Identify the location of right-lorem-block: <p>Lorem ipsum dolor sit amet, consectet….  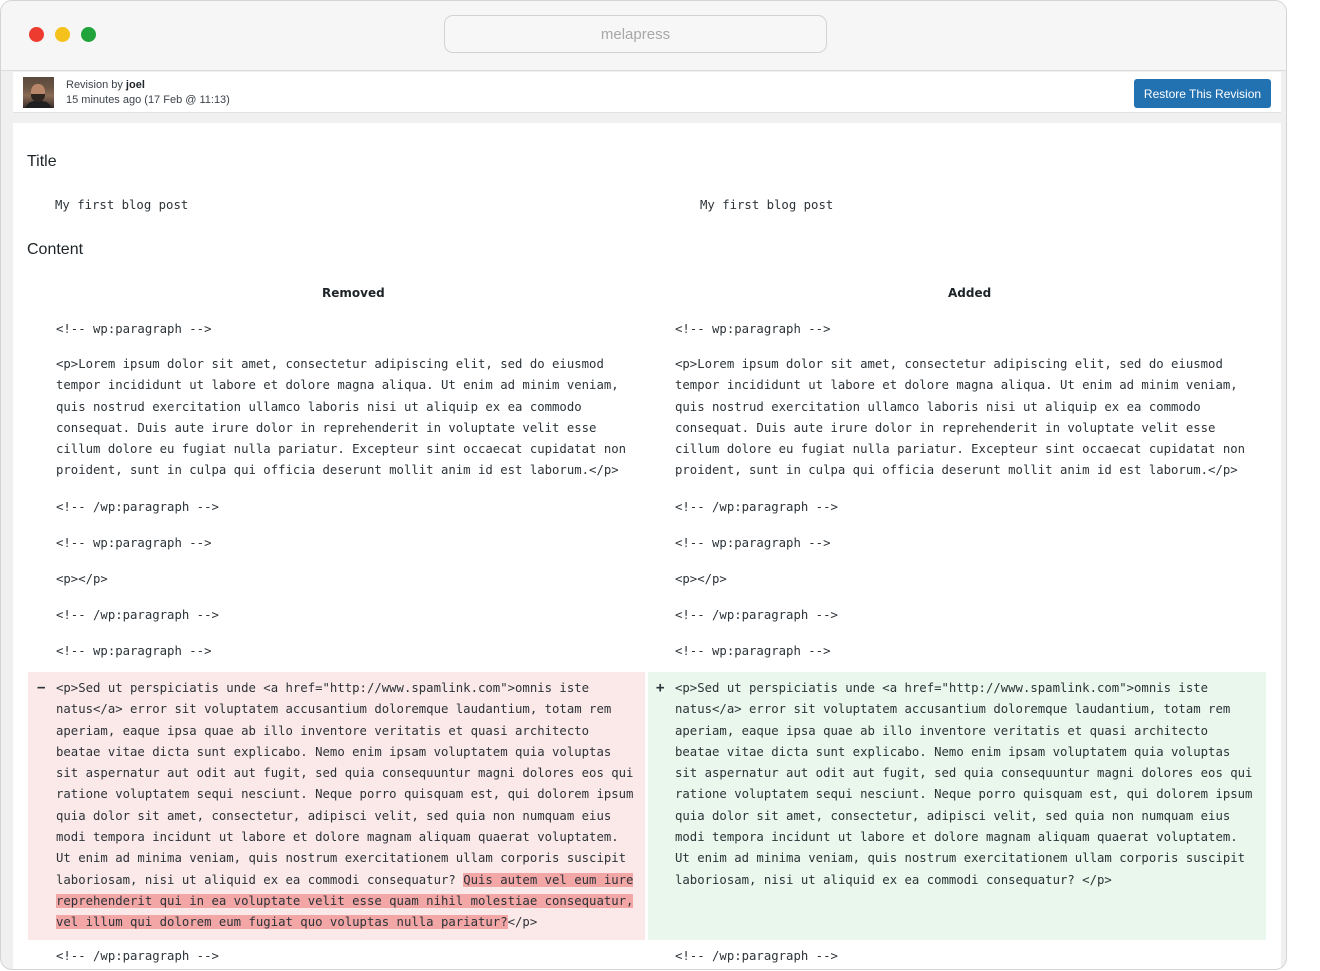
(960, 417).